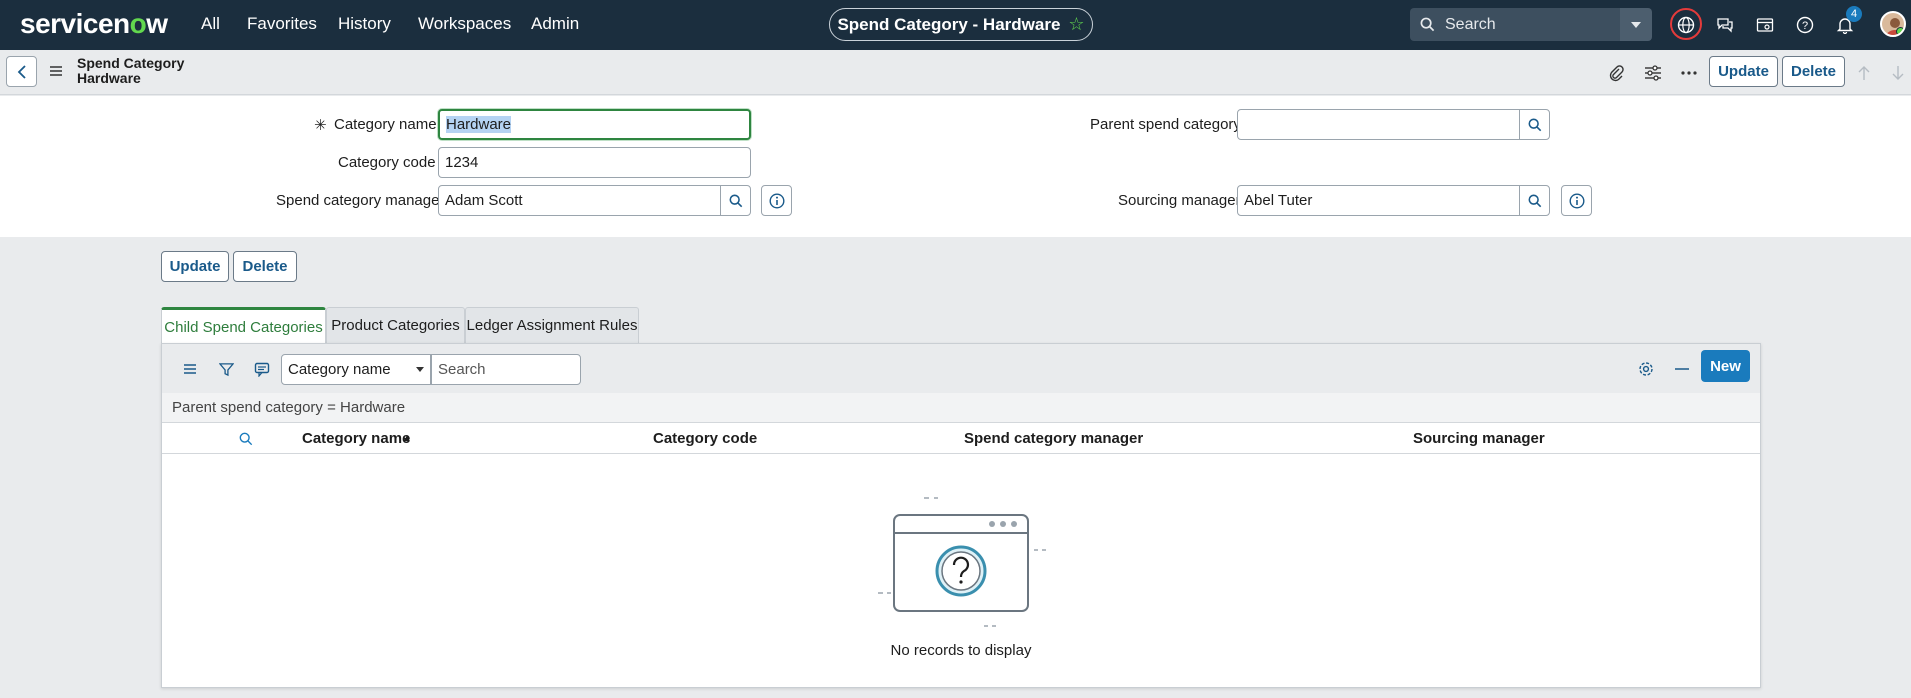 The width and height of the screenshot is (1911, 698). I want to click on spend-manager-label: Spend category manager, so click(360, 200).